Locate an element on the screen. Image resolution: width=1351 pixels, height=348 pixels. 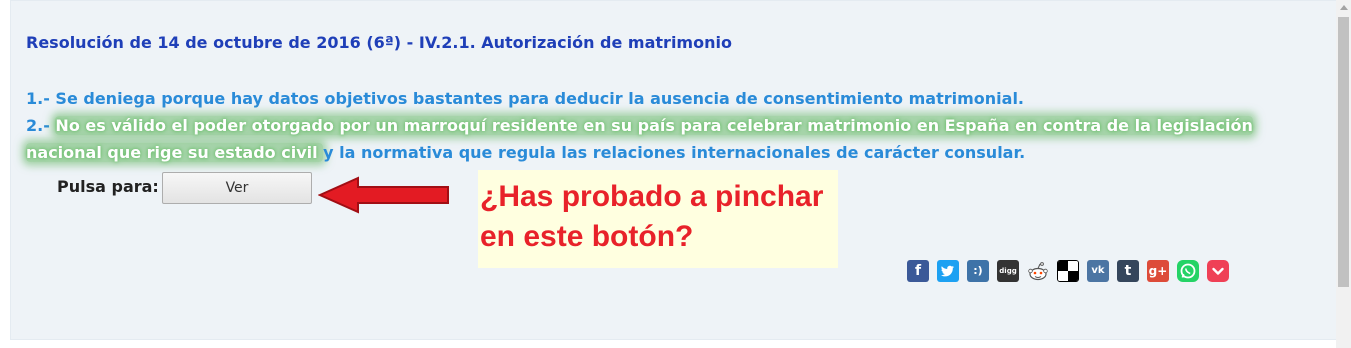
whatsapp-phone-icon is located at coordinates (1188, 271).